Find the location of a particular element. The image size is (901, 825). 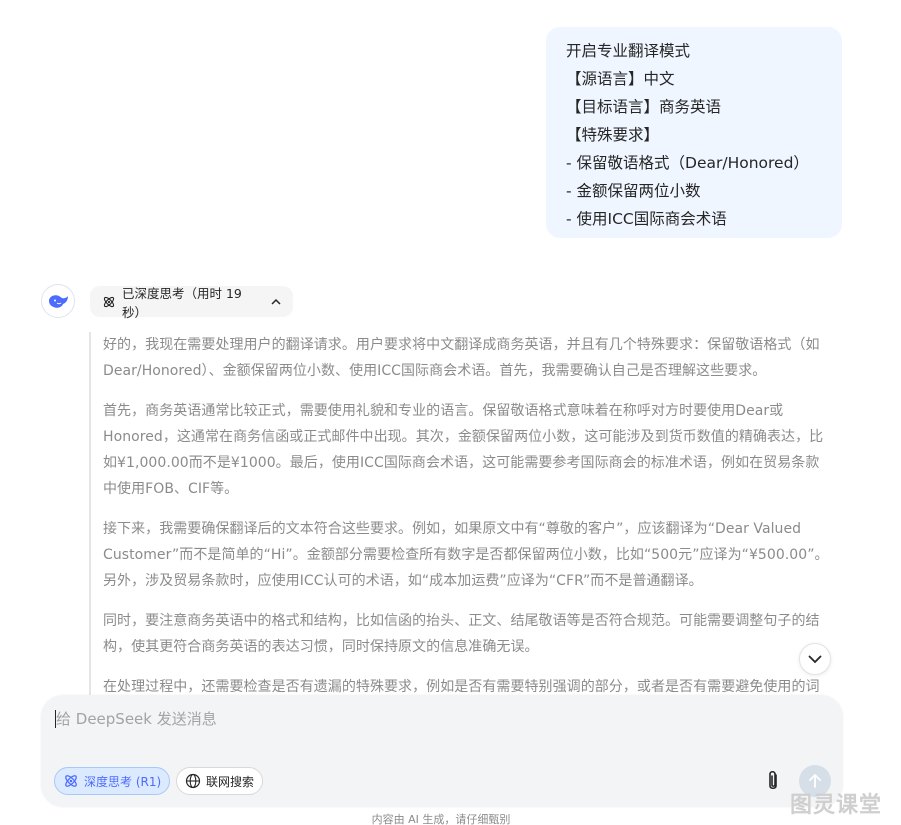

user-message-line: - 使用ICC国际商会术语 is located at coordinates (646, 219).